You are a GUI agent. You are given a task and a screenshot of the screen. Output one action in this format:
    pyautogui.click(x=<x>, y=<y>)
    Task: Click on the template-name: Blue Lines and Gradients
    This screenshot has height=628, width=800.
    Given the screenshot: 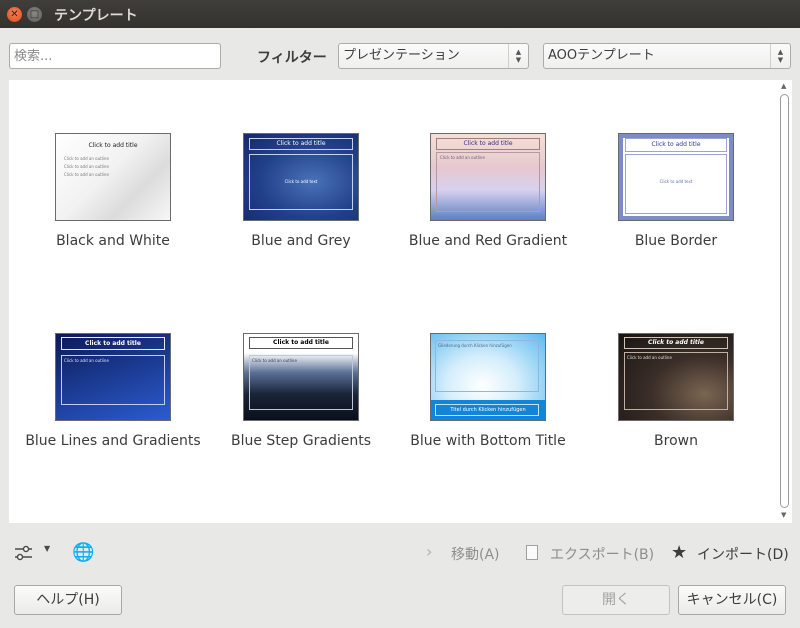 What is the action you would take?
    pyautogui.click(x=113, y=441)
    